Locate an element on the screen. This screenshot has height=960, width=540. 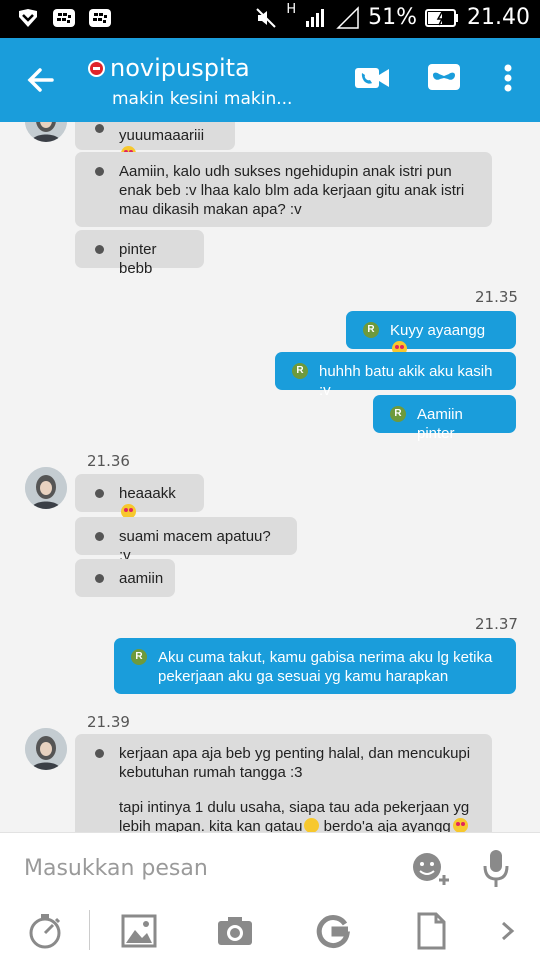
heart-emoji-icon is located at coordinates (460, 825).